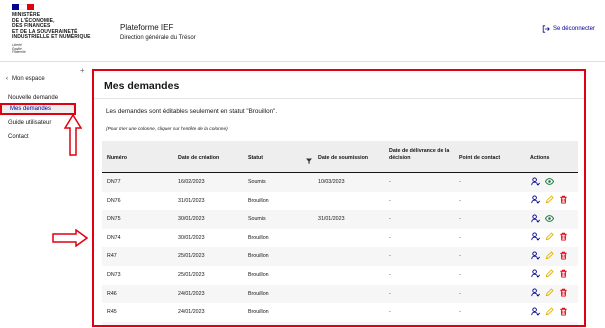 Image resolution: width=605 pixels, height=328 pixels. What do you see at coordinates (198, 158) in the screenshot?
I see `col-date-creation: Date de création` at bounding box center [198, 158].